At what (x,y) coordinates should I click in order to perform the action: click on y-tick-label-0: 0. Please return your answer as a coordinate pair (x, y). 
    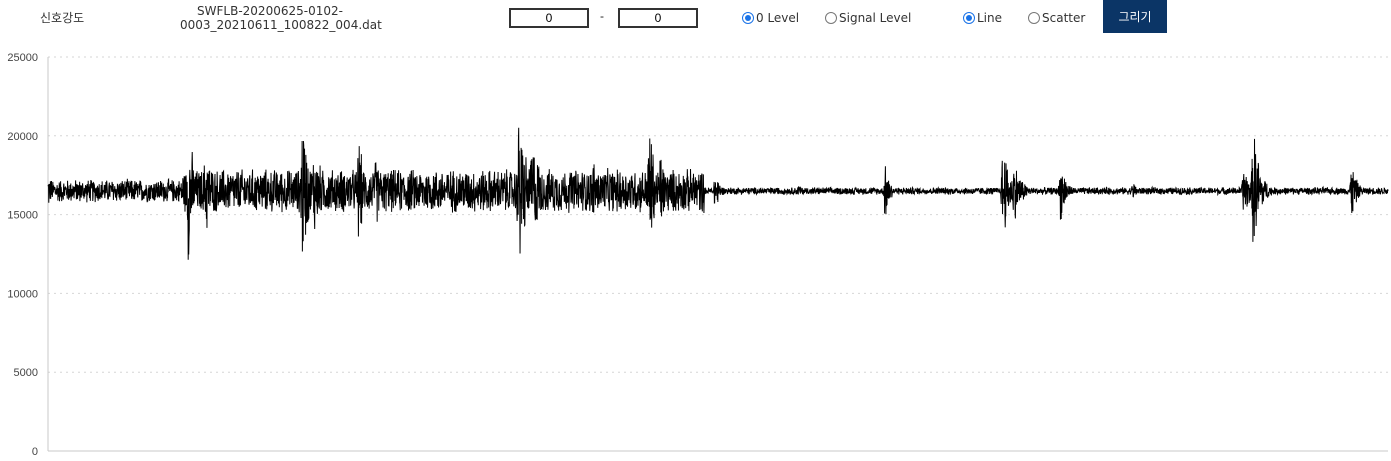
    Looking at the image, I should click on (35, 452).